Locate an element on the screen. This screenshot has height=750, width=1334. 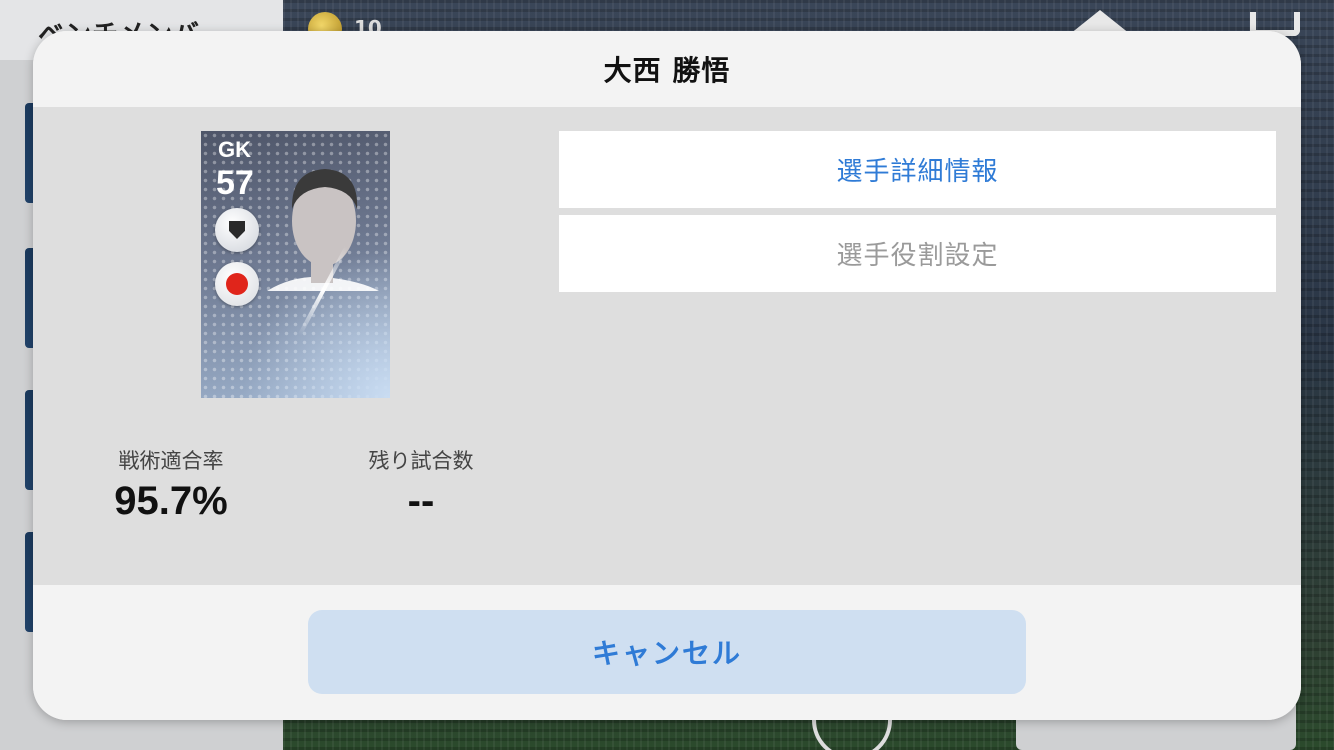
tactical-fit-label: 戦術適合率 is located at coordinates (171, 461).